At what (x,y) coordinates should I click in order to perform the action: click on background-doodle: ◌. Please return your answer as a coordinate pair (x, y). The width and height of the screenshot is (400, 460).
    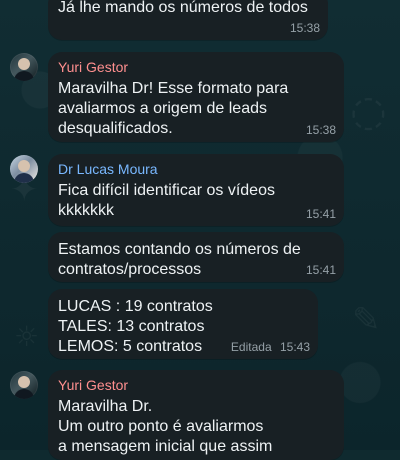
    Looking at the image, I should click on (368, 110).